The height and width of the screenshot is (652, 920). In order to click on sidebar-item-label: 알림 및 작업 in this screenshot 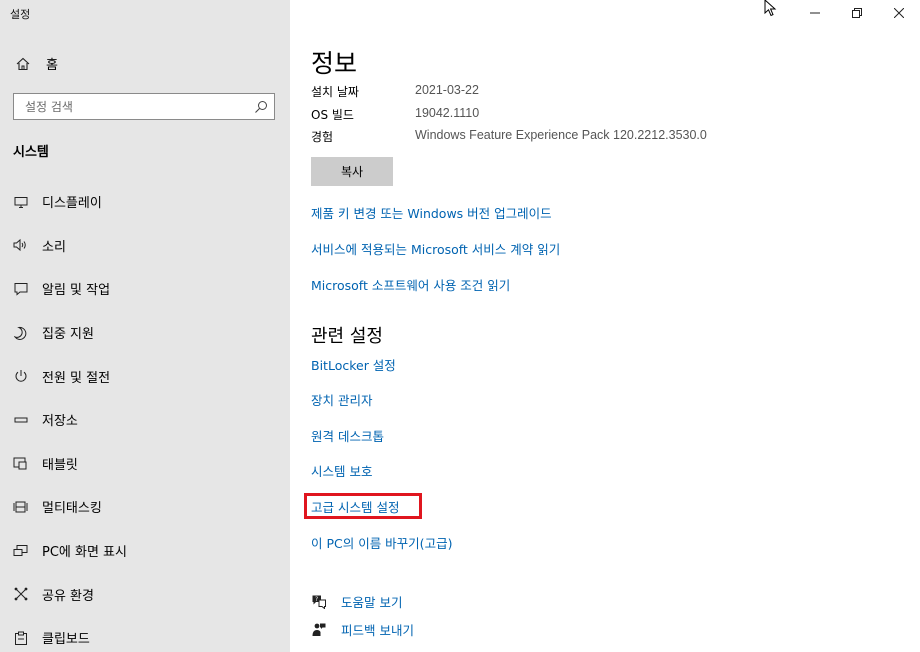, I will do `click(76, 291)`.